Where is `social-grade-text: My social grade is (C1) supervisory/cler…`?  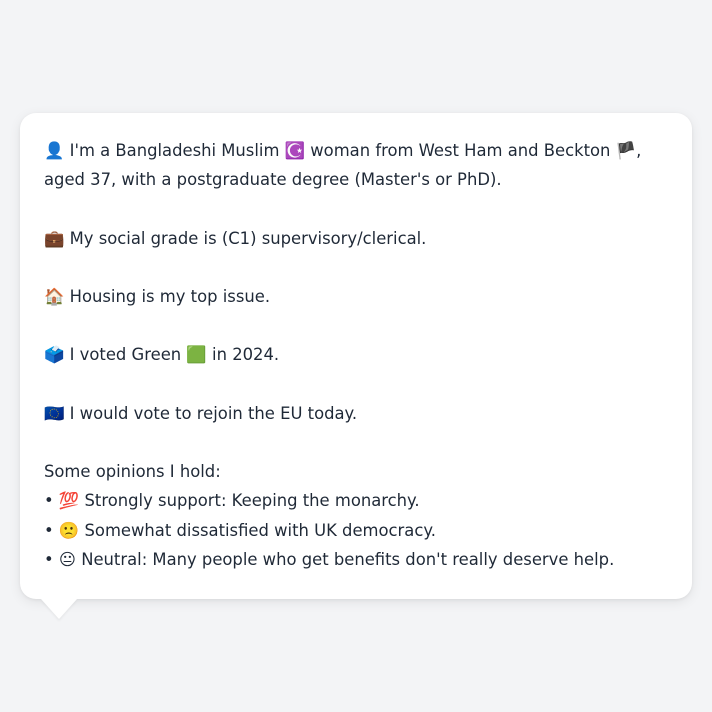
social-grade-text: My social grade is (C1) supervisory/cler… is located at coordinates (248, 238).